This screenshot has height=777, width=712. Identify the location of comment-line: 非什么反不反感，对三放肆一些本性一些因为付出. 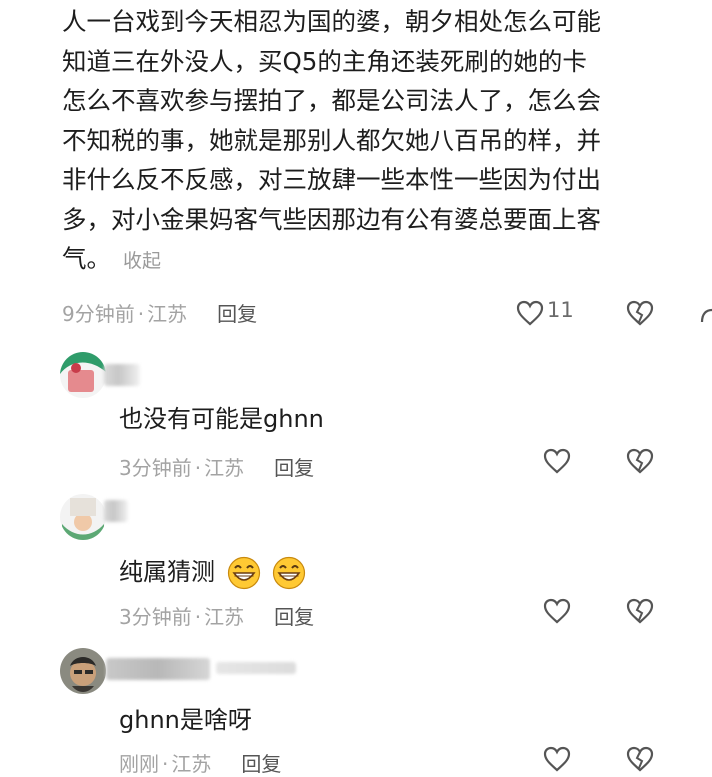
(331, 179).